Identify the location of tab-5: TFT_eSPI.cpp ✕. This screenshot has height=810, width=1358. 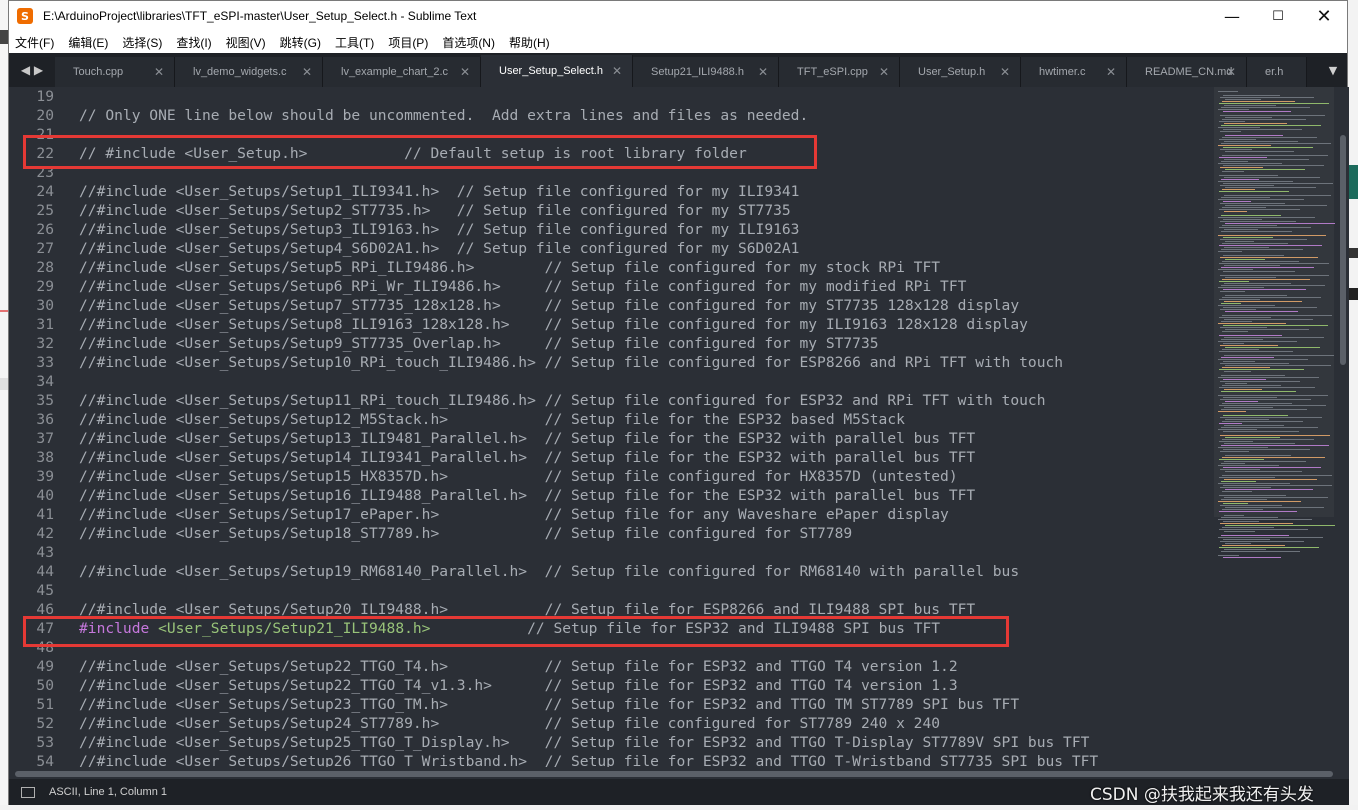
(839, 72).